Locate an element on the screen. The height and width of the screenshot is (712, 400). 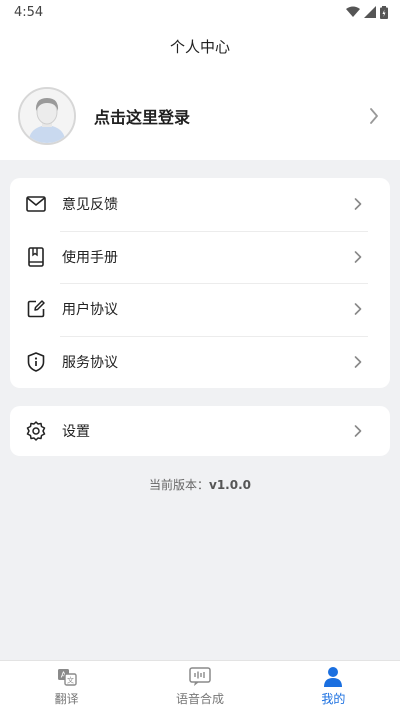
bottom-tab-bar: A文 翻译 语音合成 我的 is located at coordinates (200, 686).